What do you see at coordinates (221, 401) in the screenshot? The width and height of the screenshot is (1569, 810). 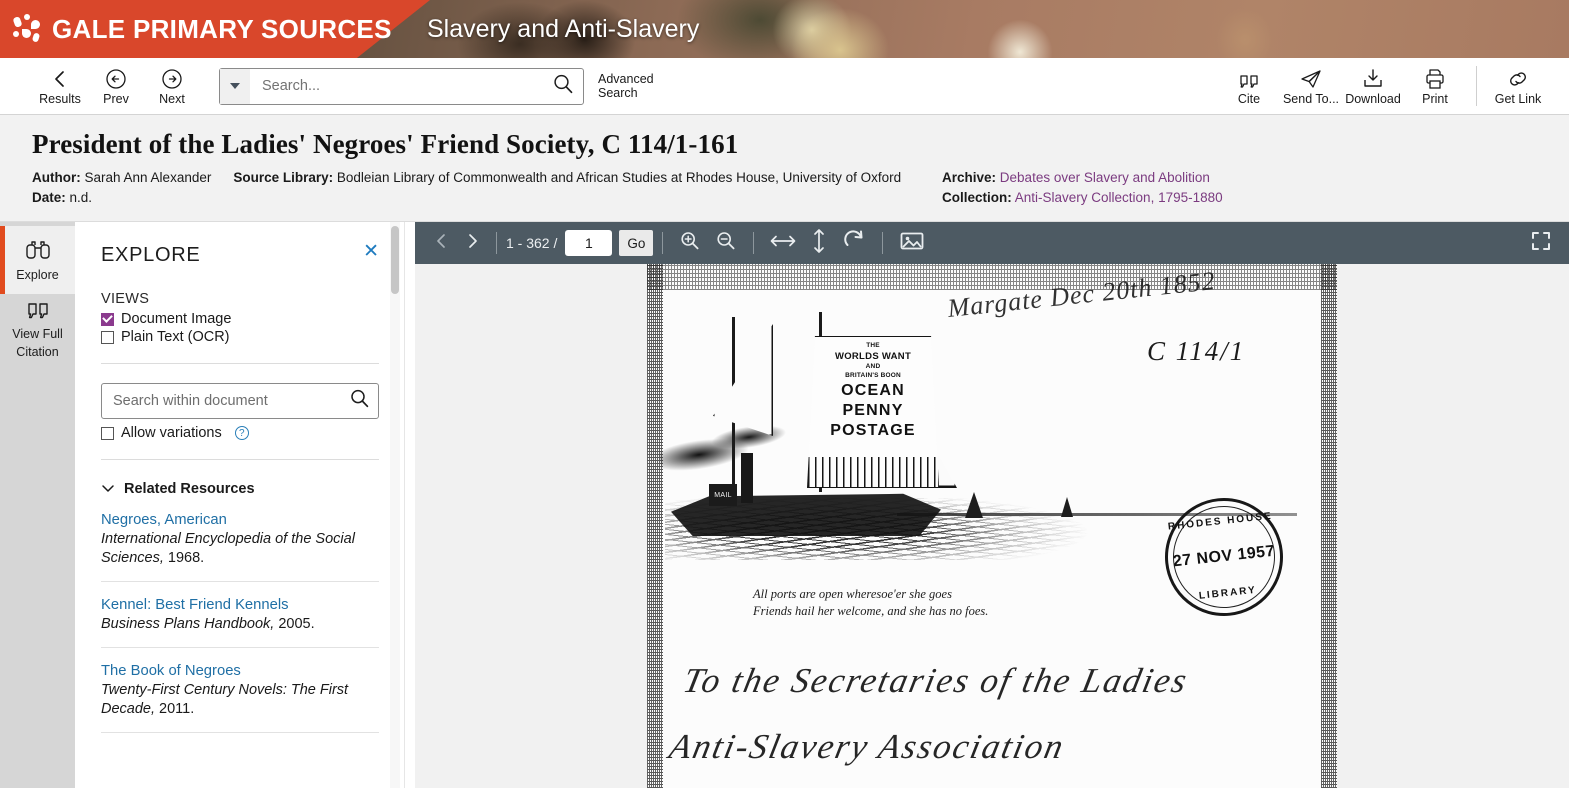 I see `search-within-document-input` at bounding box center [221, 401].